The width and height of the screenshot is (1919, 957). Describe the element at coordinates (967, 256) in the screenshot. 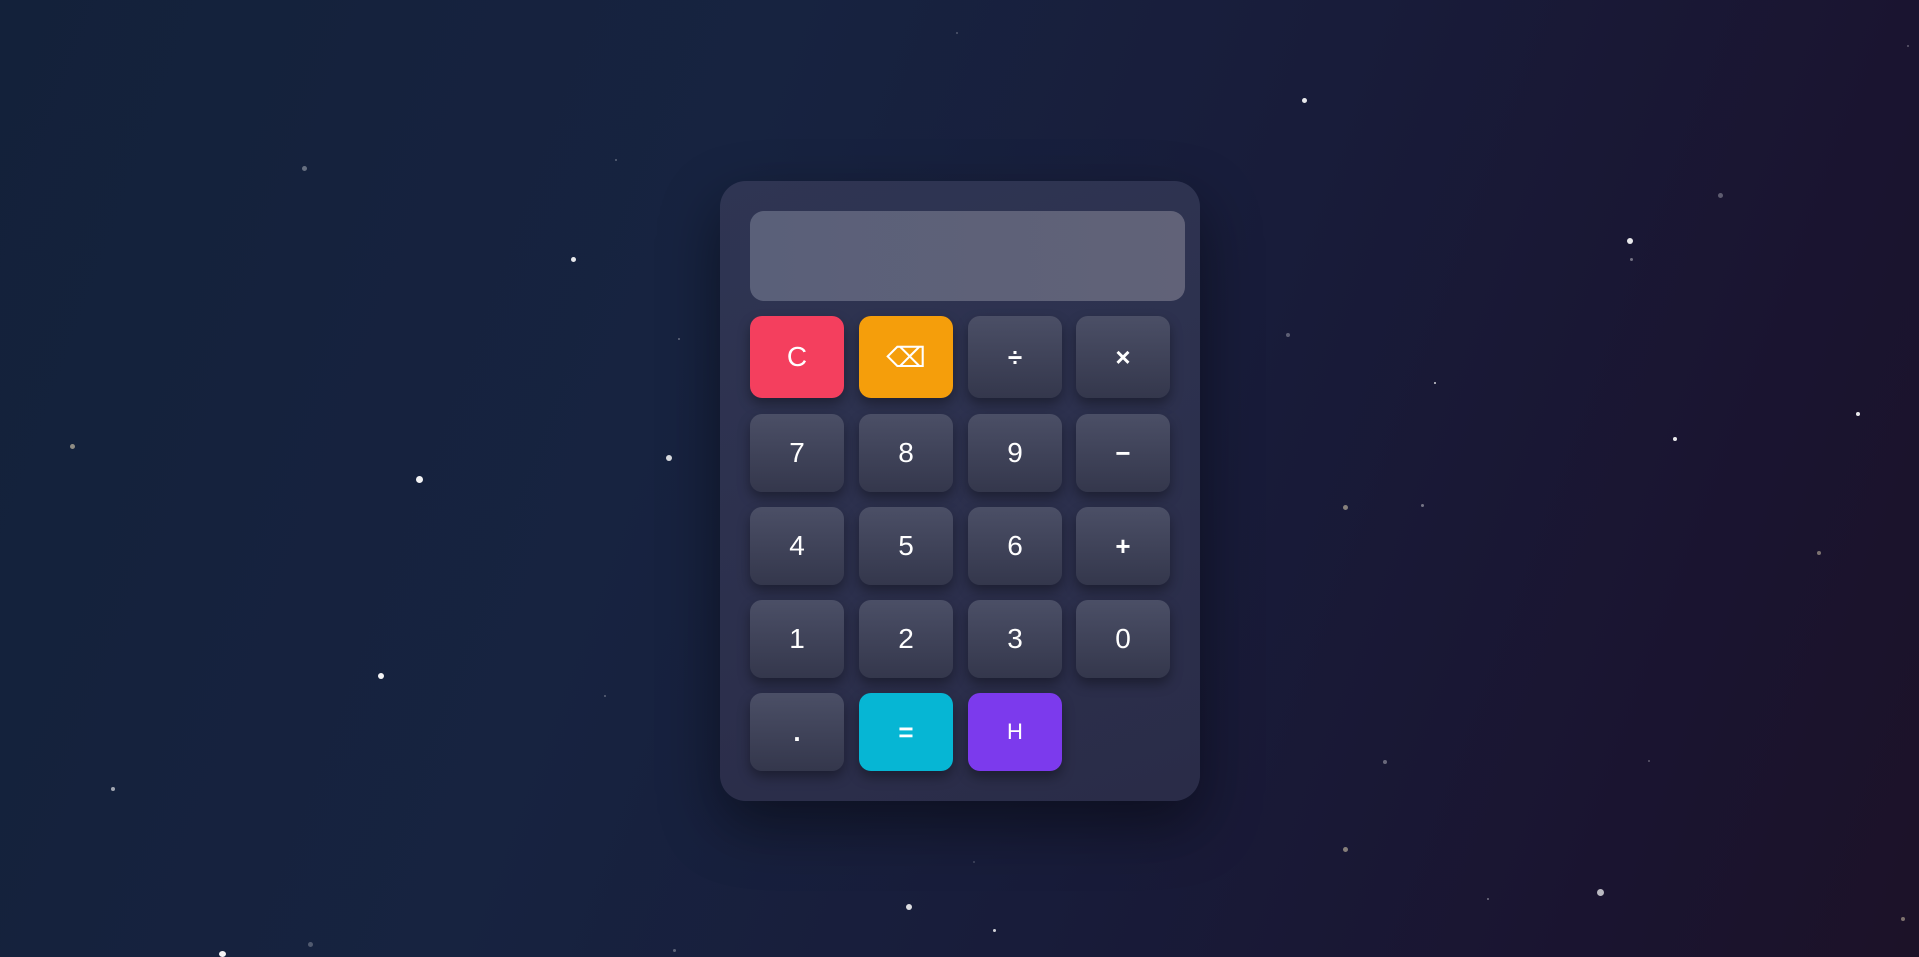

I see `calculator-display` at that location.